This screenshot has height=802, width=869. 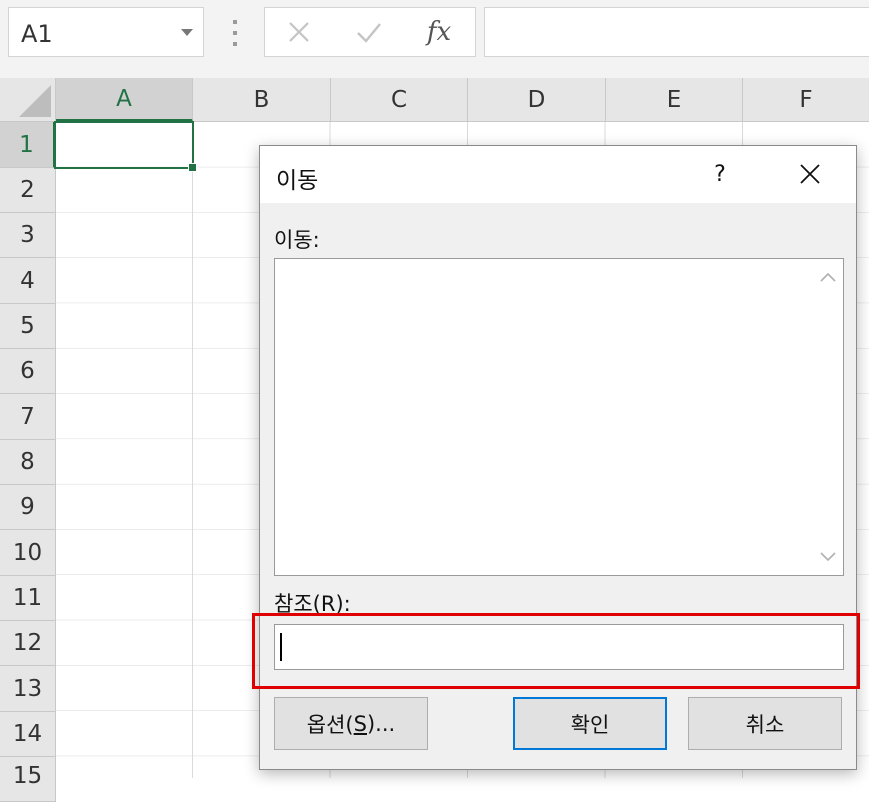 I want to click on scroll-up-icon, so click(x=828, y=277).